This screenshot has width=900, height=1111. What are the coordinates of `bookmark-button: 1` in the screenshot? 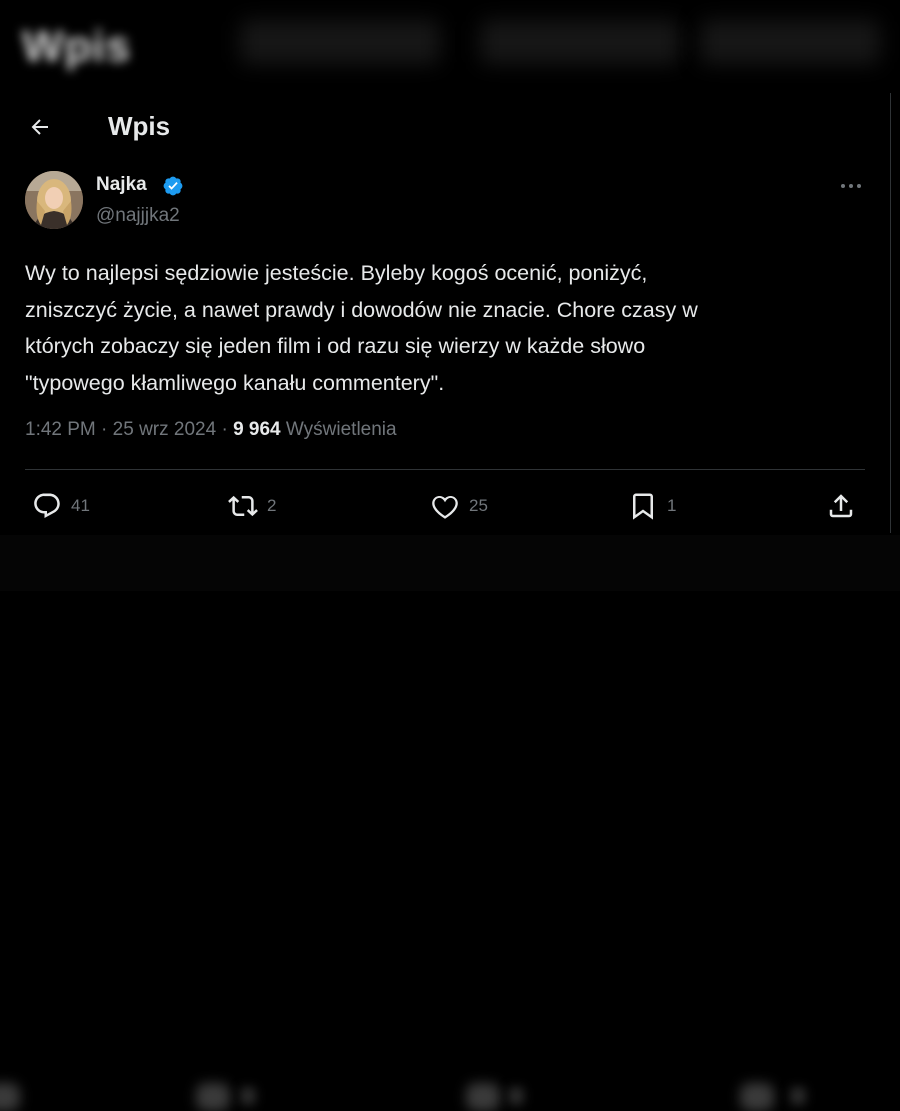 It's located at (652, 506).